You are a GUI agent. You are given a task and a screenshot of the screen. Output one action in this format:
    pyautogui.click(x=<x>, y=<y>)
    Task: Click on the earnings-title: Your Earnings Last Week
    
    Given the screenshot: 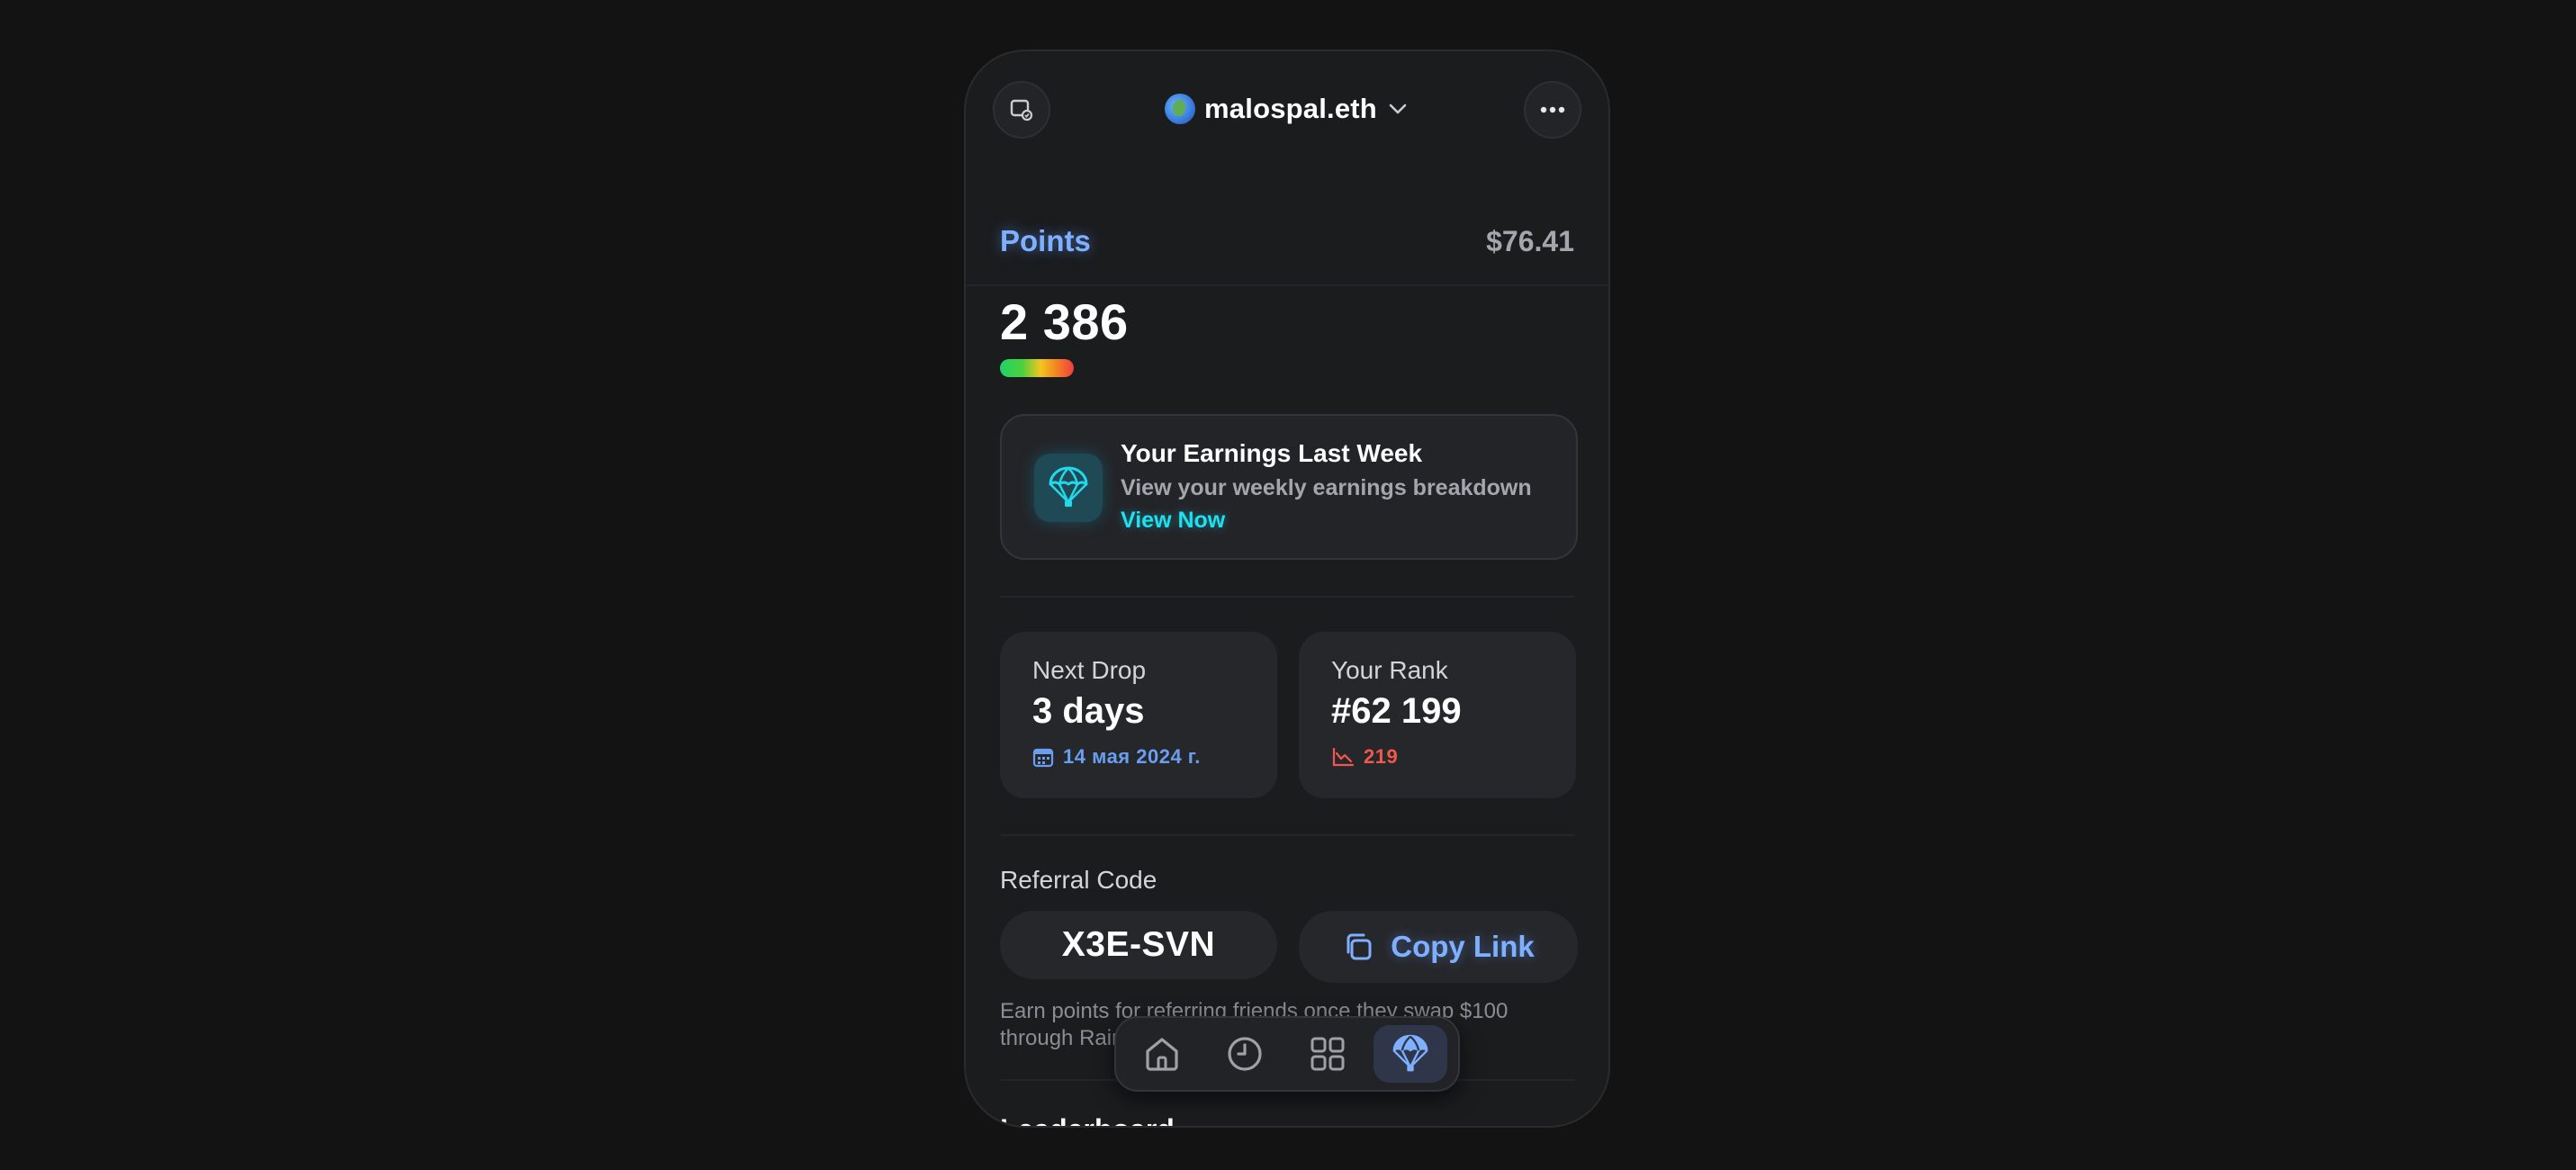 What is the action you would take?
    pyautogui.click(x=1272, y=453)
    